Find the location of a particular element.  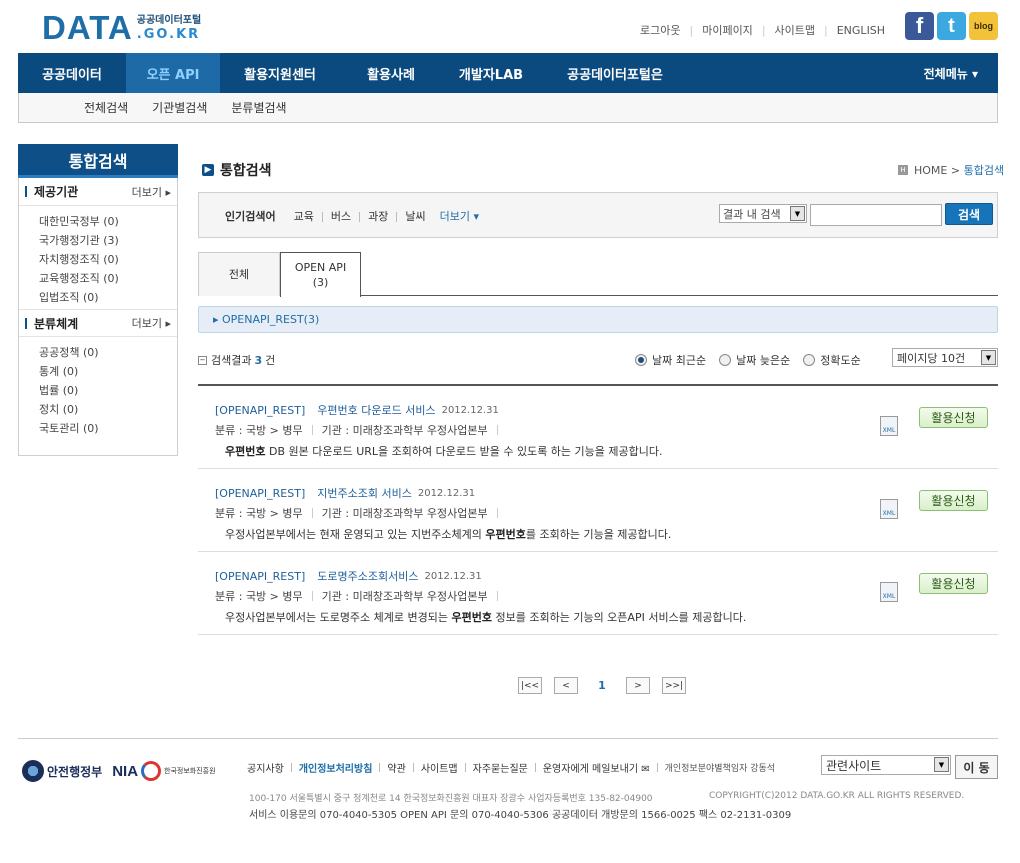

footer-faq-link: 자주묻는질문 is located at coordinates (500, 767).